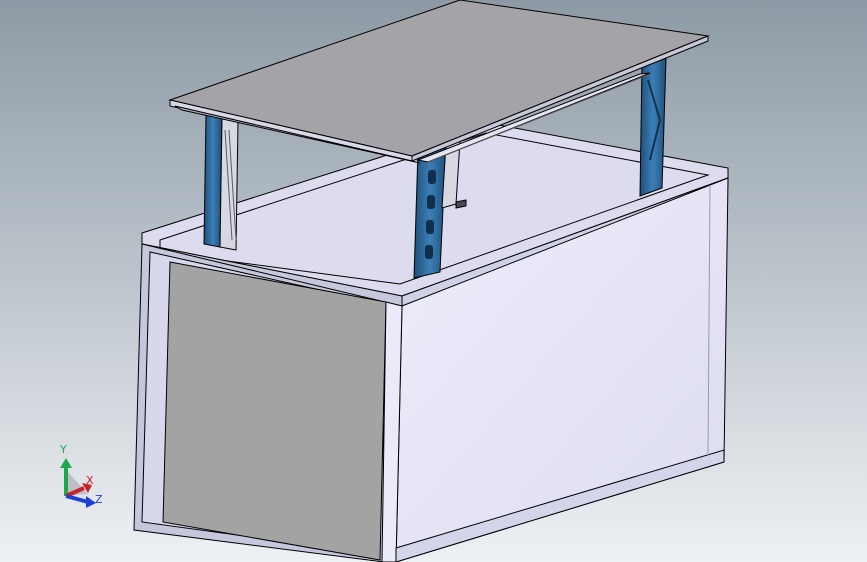 This screenshot has height=562, width=867. What do you see at coordinates (653, 127) in the screenshot?
I see `back-leg-right` at bounding box center [653, 127].